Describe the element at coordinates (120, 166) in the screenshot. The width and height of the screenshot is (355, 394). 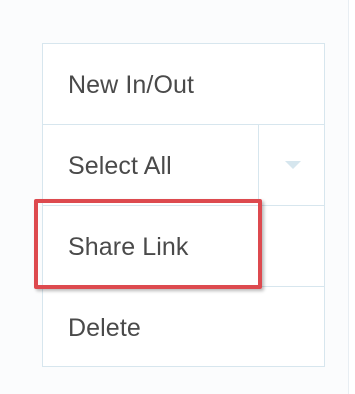
I see `menu-item-label: Select All` at that location.